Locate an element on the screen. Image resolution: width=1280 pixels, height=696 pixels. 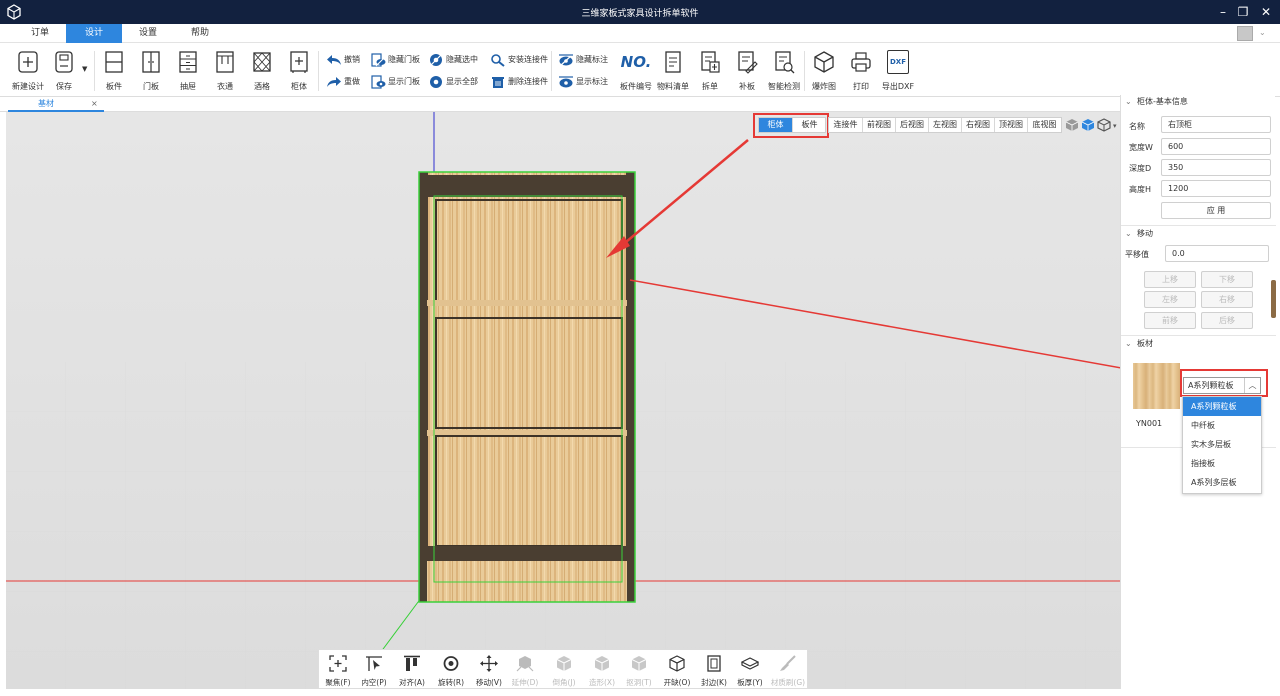
close-window-icon: ✕ is located at coordinates (1266, 12).